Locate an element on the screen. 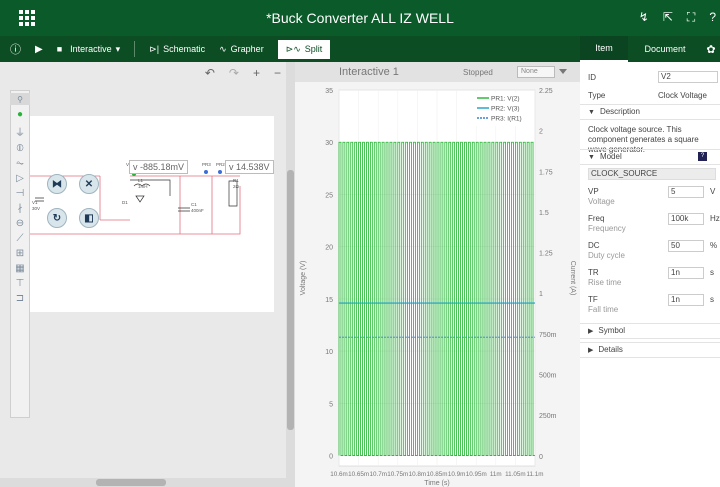 The width and height of the screenshot is (720, 487). delete-icon: ✕ is located at coordinates (89, 184).